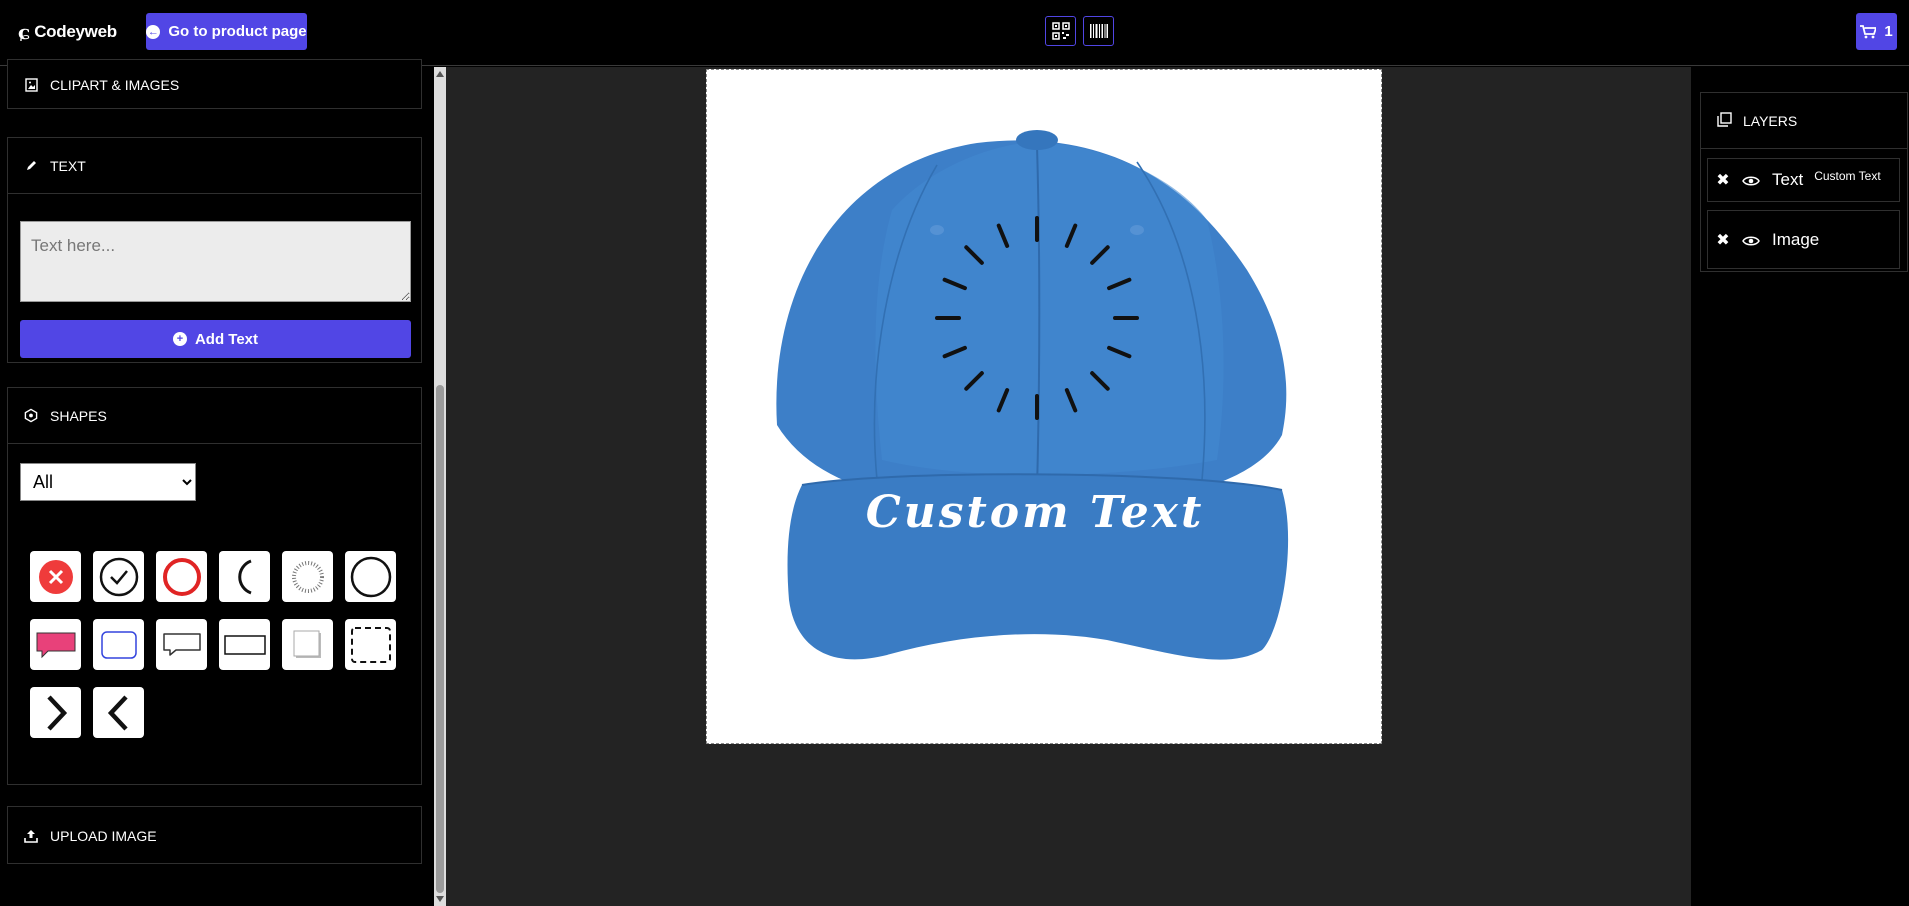 The width and height of the screenshot is (1909, 906). I want to click on upload-panel: UPLOAD IMAGE, so click(214, 835).